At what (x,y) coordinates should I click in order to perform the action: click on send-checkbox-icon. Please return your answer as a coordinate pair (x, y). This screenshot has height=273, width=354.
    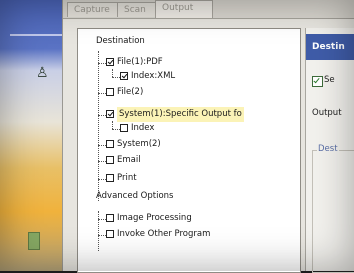
    Looking at the image, I should click on (317, 81).